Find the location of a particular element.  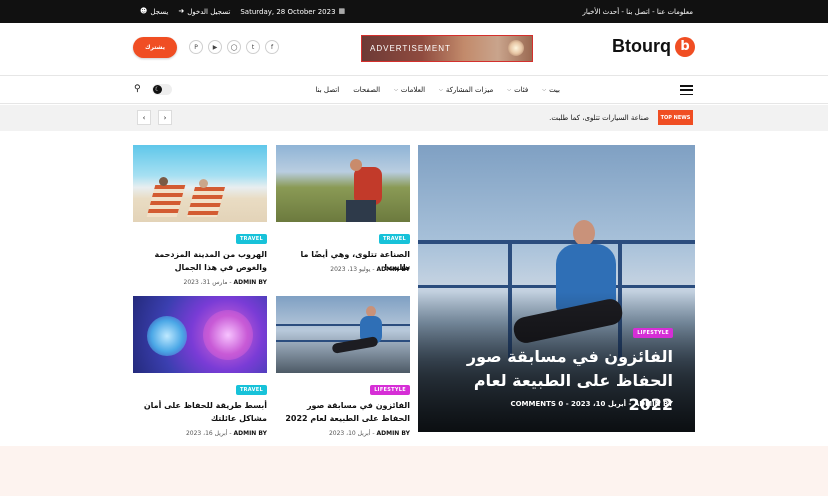

nav-item-tags: العلامات ⌵ is located at coordinates (409, 90).